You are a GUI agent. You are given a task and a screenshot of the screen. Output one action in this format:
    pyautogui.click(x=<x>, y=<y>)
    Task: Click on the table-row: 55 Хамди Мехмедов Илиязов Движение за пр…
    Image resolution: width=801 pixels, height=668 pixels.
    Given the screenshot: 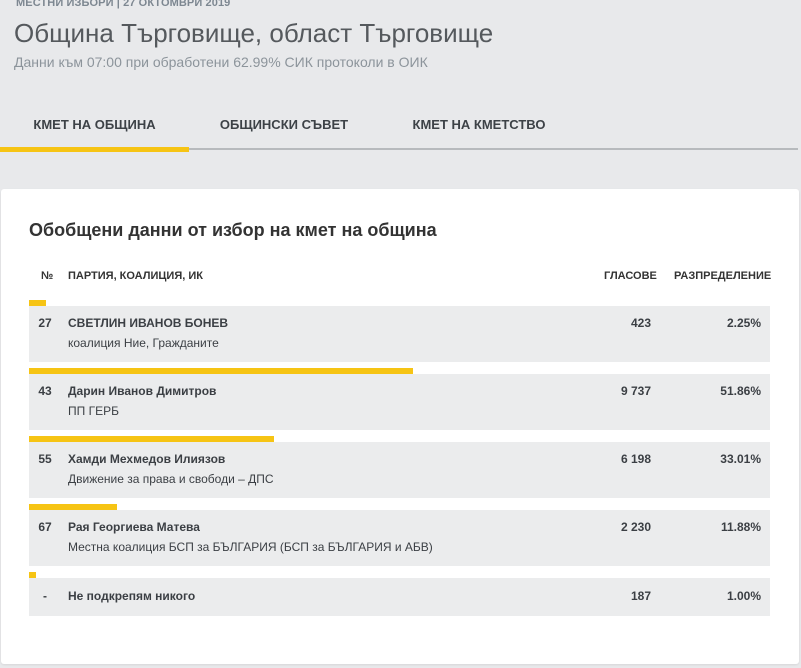 What is the action you would take?
    pyautogui.click(x=399, y=470)
    